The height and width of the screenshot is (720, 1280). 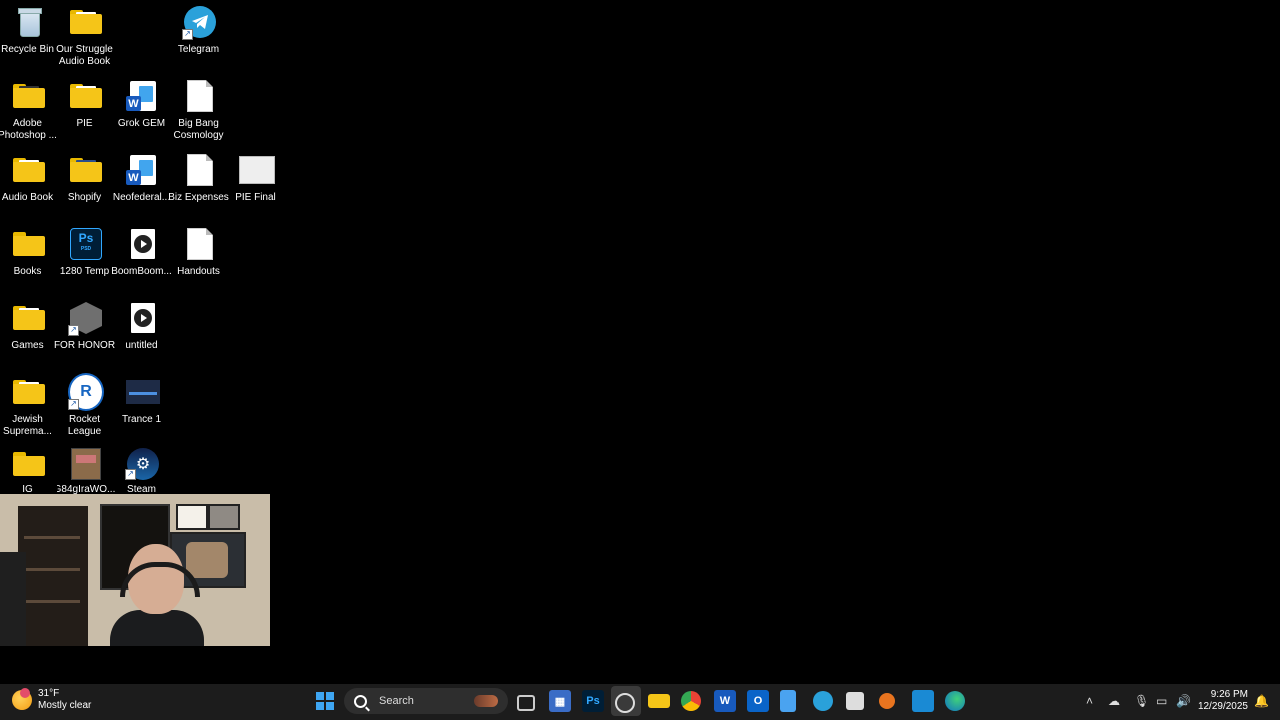 What do you see at coordinates (788, 701) in the screenshot?
I see `notepad-icon` at bounding box center [788, 701].